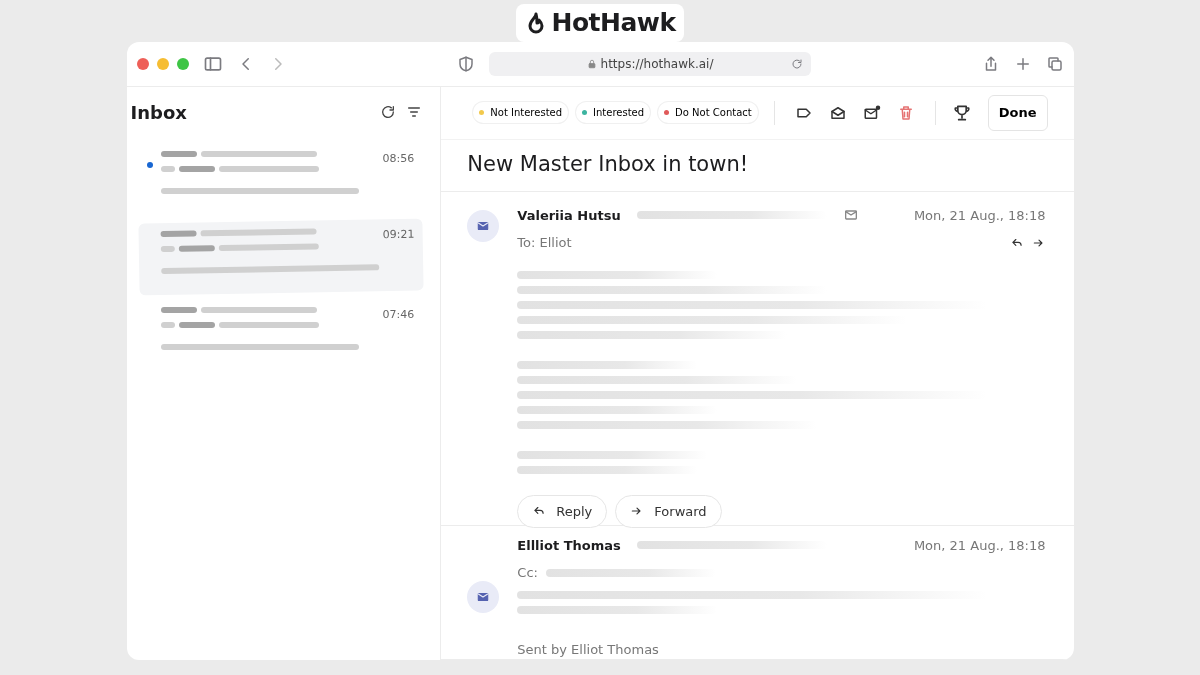 The height and width of the screenshot is (675, 1200). I want to click on tag-label: Not Interested, so click(526, 113).